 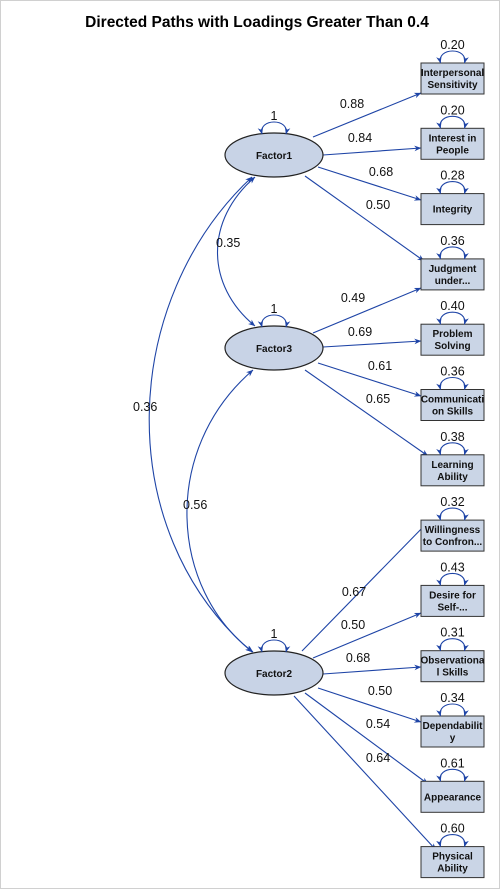 What do you see at coordinates (452, 197) in the screenshot?
I see `indicator-node: Integrity 0.28` at bounding box center [452, 197].